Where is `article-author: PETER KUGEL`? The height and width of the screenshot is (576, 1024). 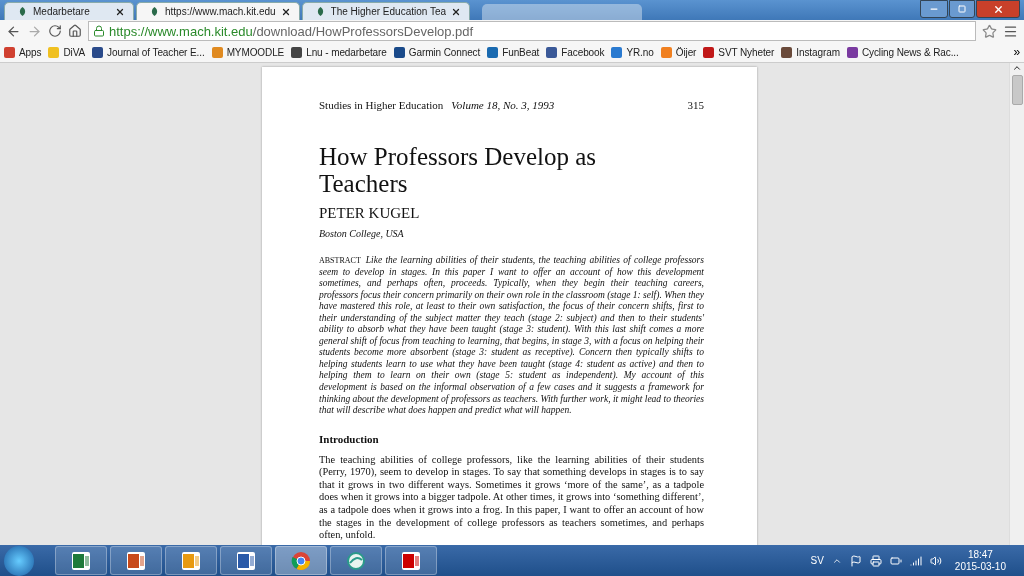 article-author: PETER KUGEL is located at coordinates (370, 213).